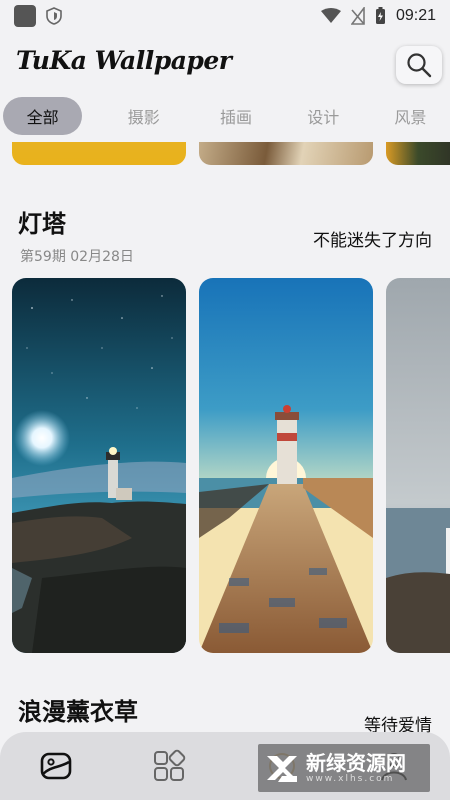 The height and width of the screenshot is (800, 450). I want to click on category-tabs: 全部 摄影 插画 设计 风景, so click(225, 116).